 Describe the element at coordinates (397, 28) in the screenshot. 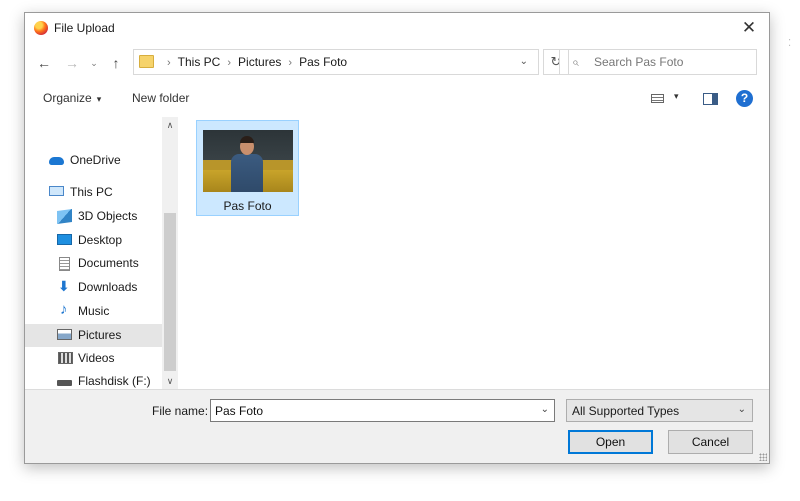

I see `title-bar: File Upload ✕` at that location.